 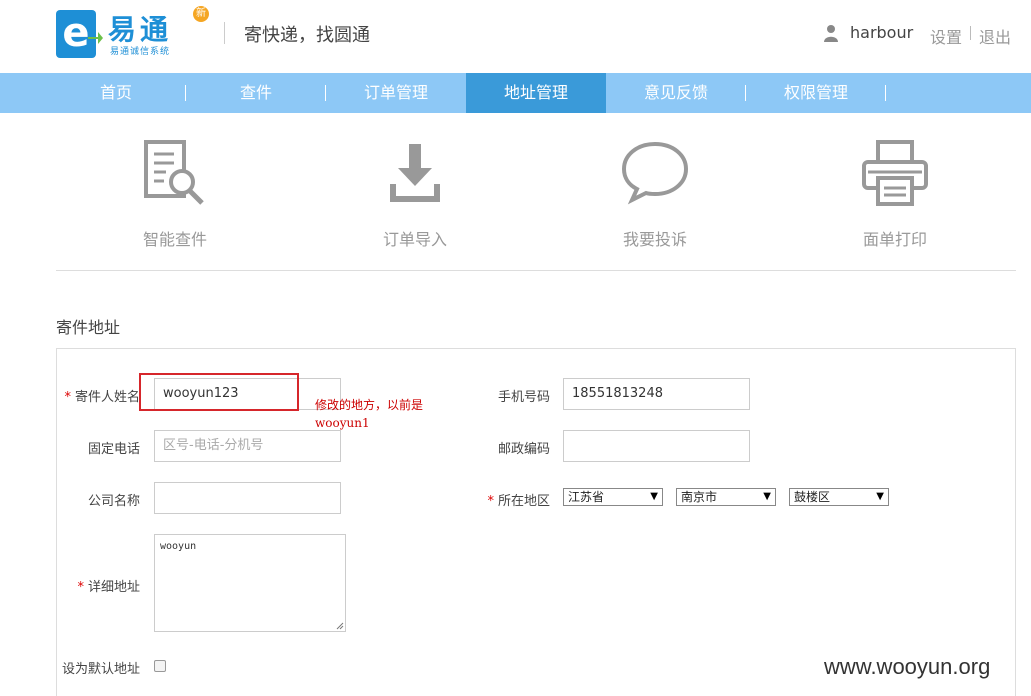 I want to click on logo-name: 易通, so click(x=140, y=29).